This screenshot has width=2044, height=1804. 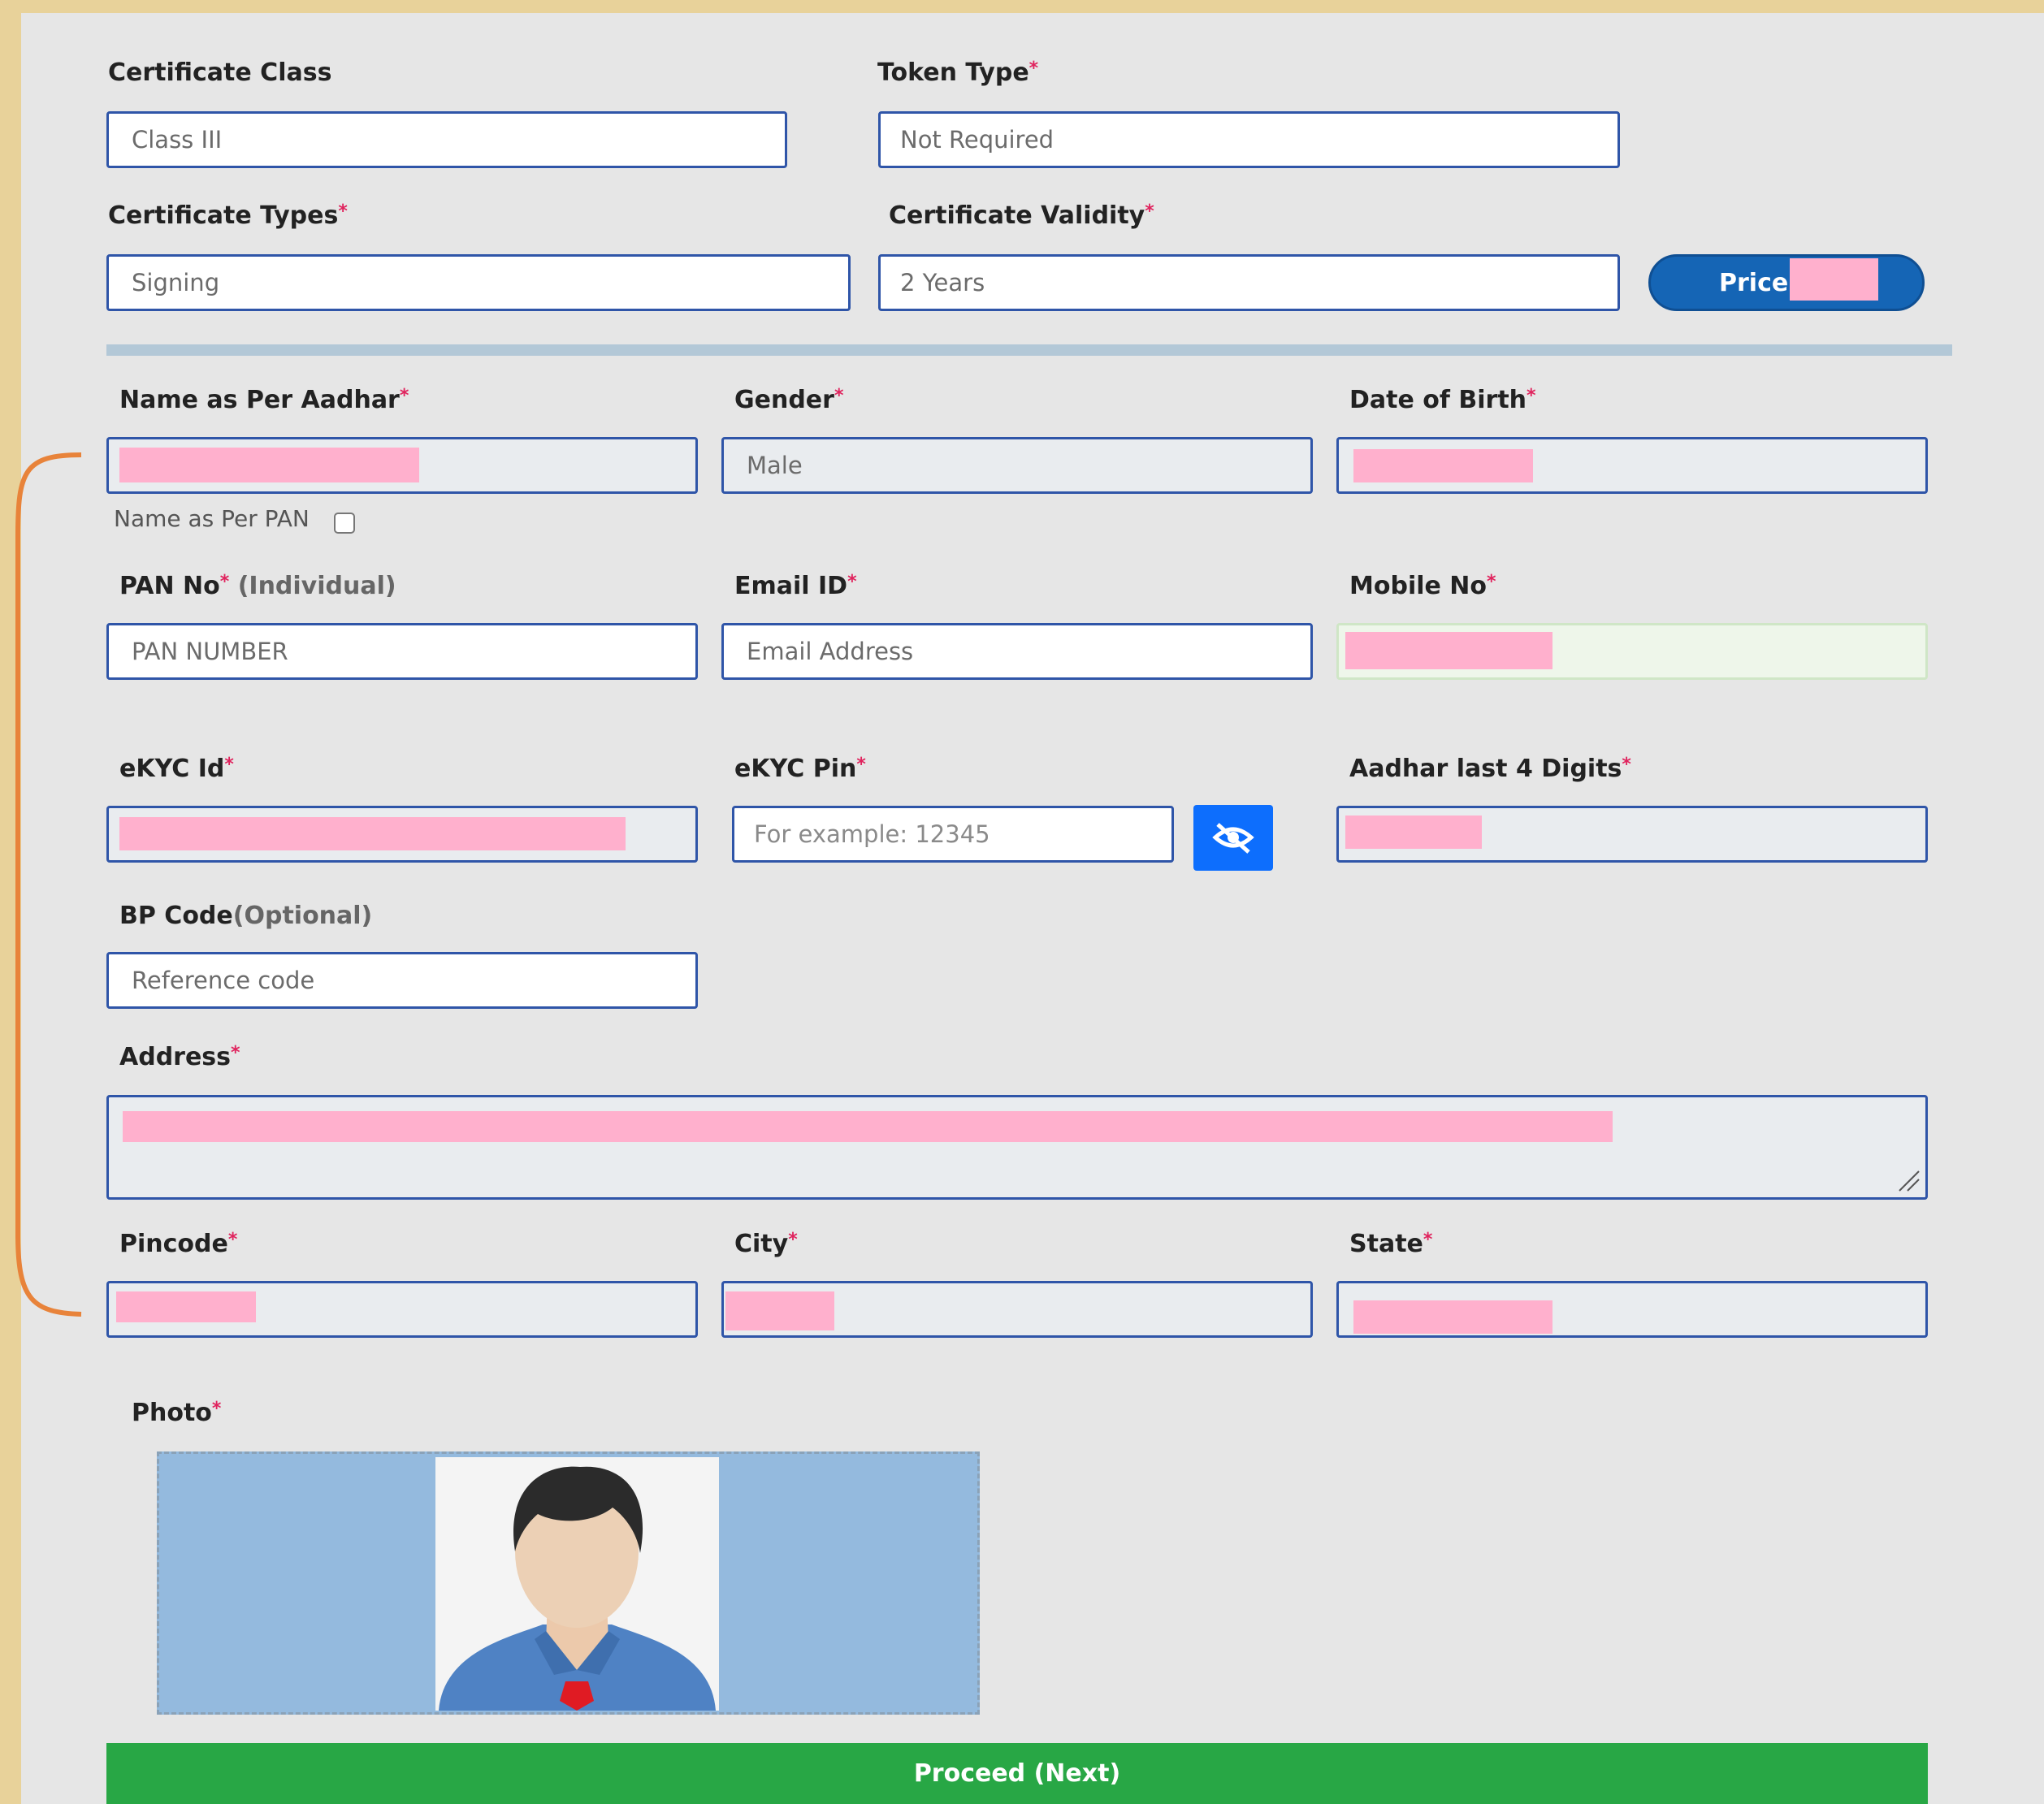 I want to click on city-label: City*, so click(x=766, y=1244).